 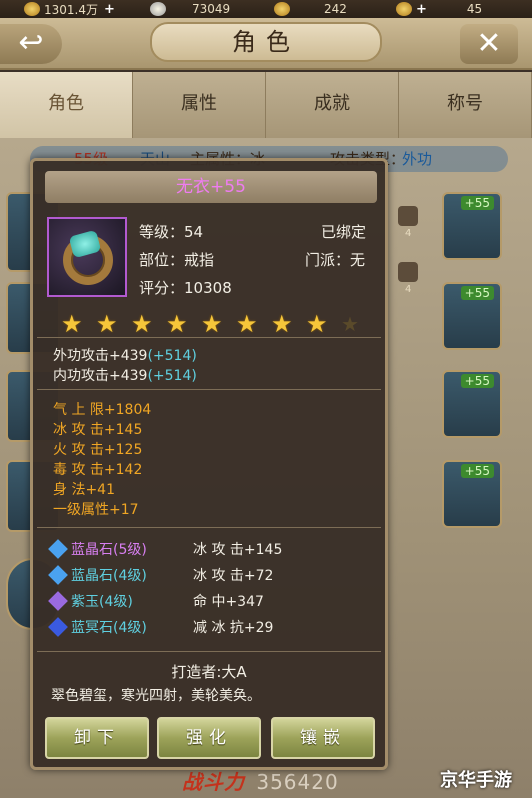 I want to click on item-name: 无衣+55, so click(x=211, y=187).